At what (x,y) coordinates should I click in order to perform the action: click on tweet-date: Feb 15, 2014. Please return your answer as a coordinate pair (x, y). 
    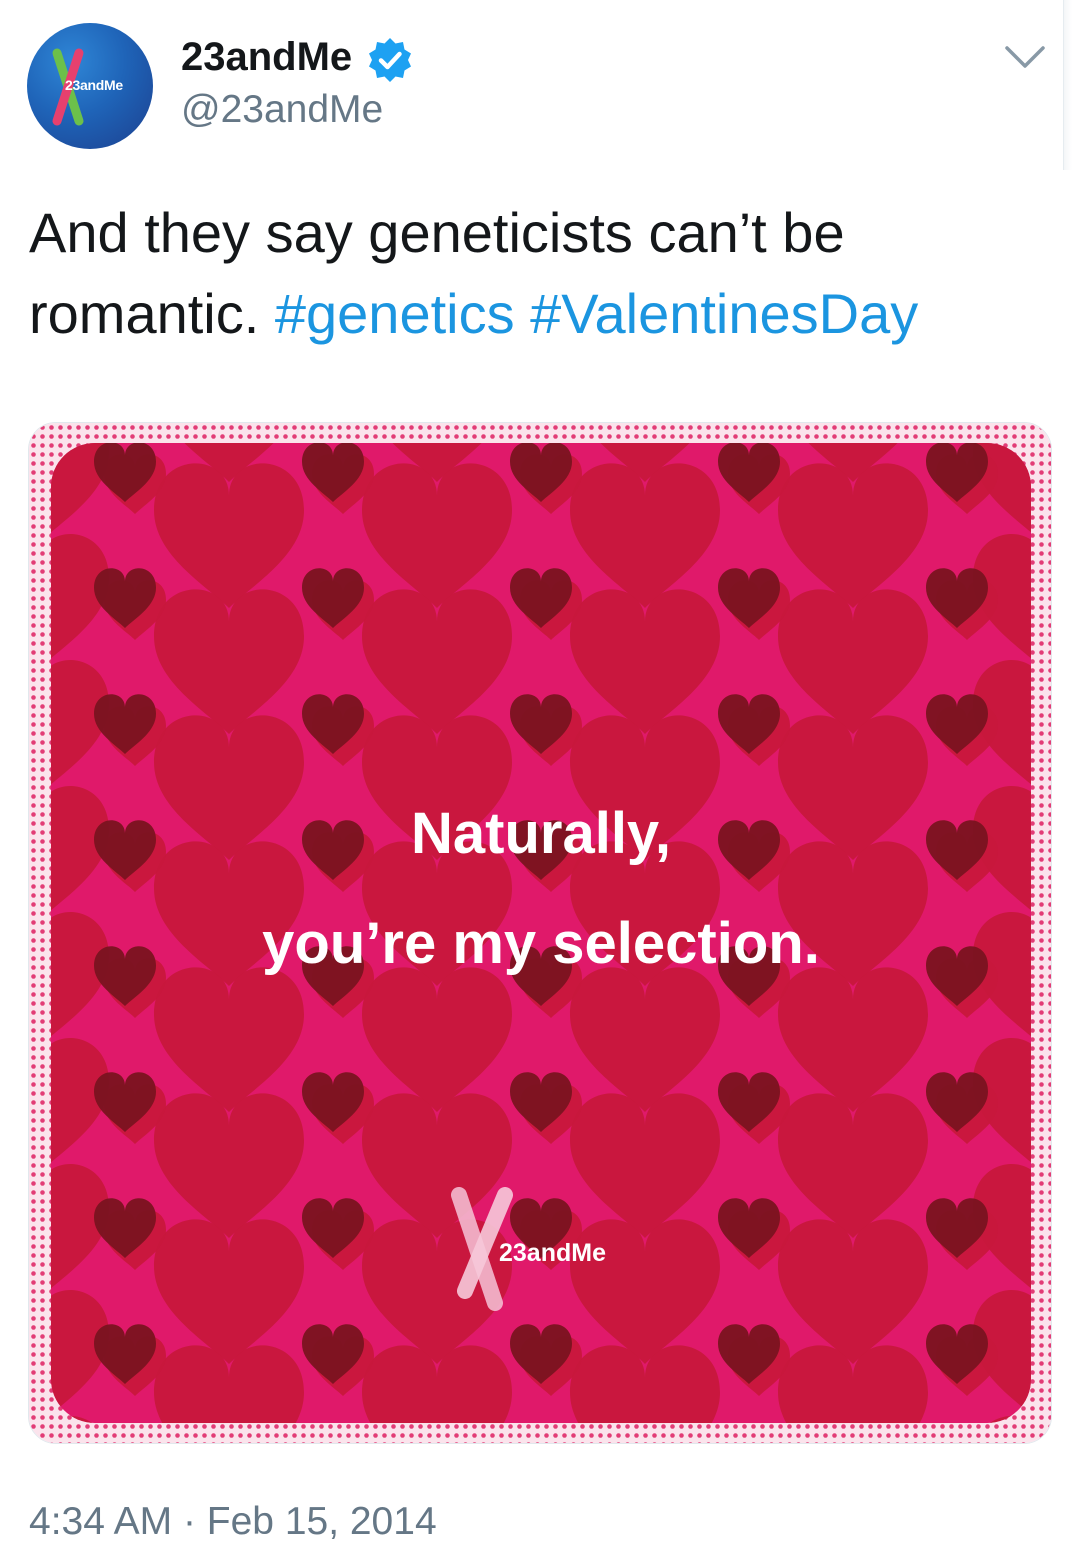
    Looking at the image, I should click on (321, 1521).